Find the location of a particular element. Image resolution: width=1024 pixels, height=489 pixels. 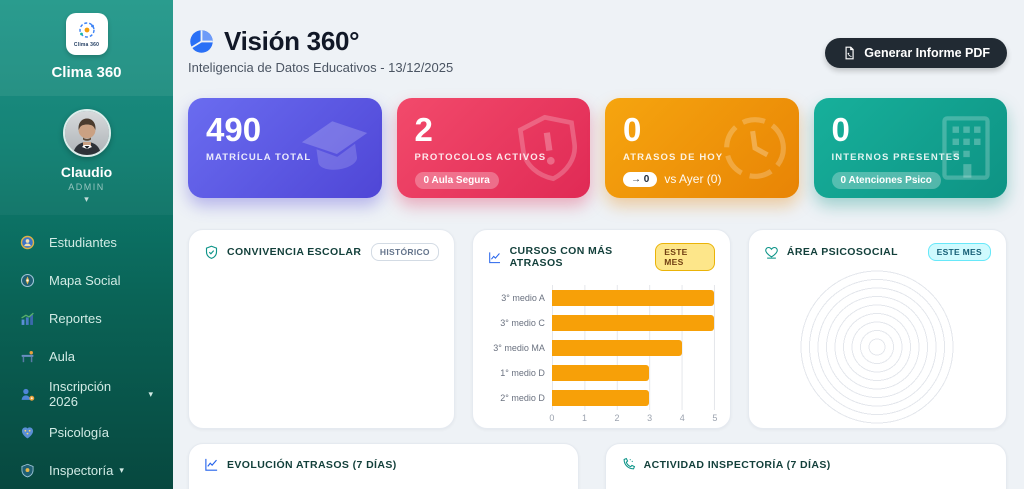

sidebar-item-inscripcion: Inscripción 2026 ▾ is located at coordinates (86, 394).